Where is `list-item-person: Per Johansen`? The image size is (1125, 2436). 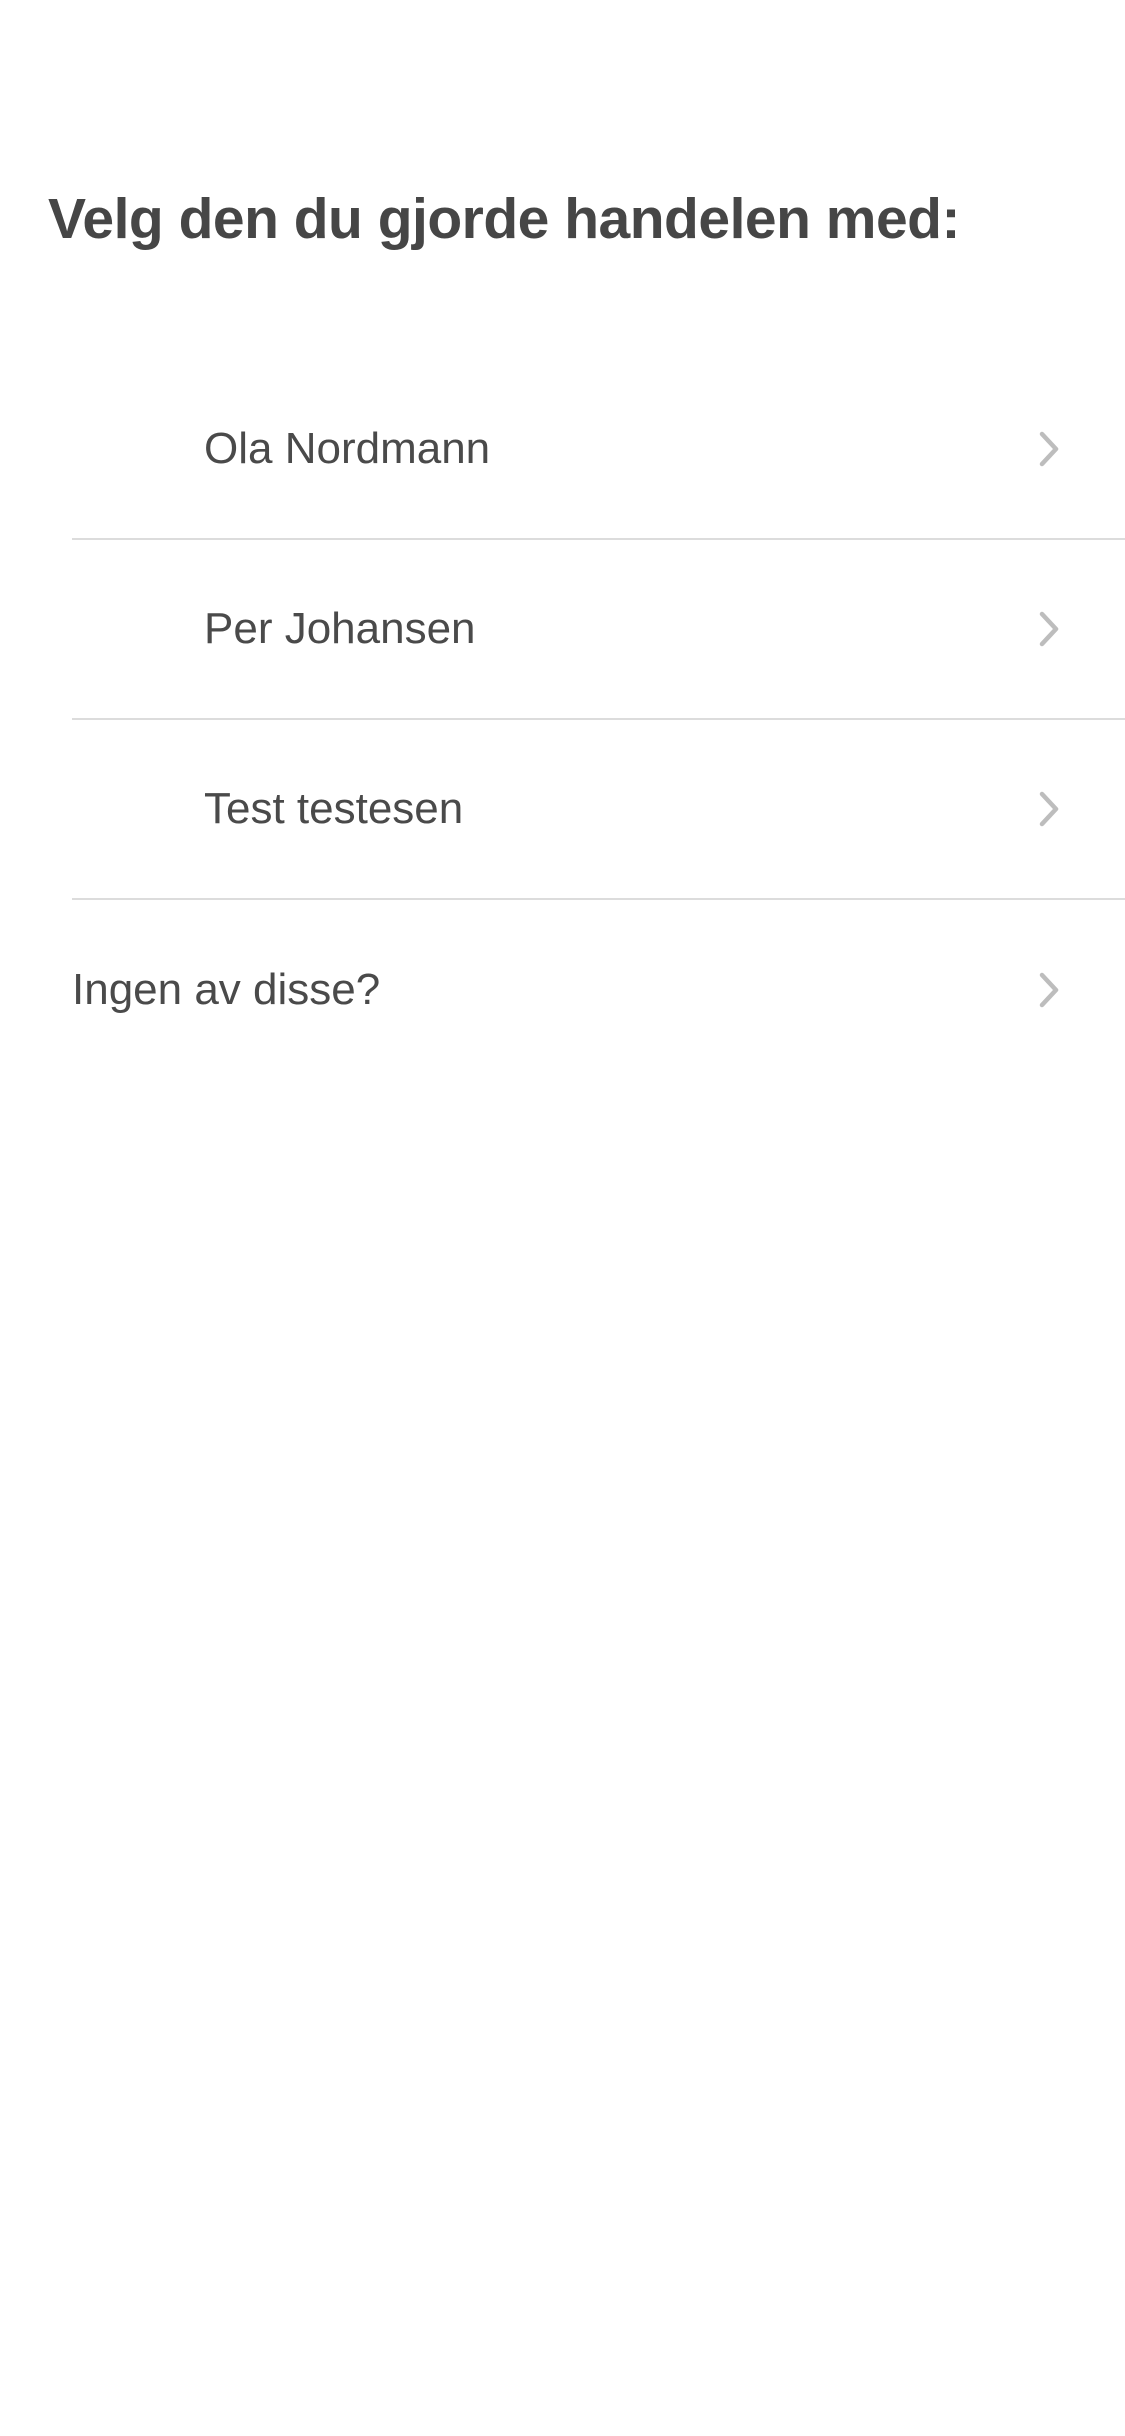
list-item-person: Per Johansen is located at coordinates (598, 630).